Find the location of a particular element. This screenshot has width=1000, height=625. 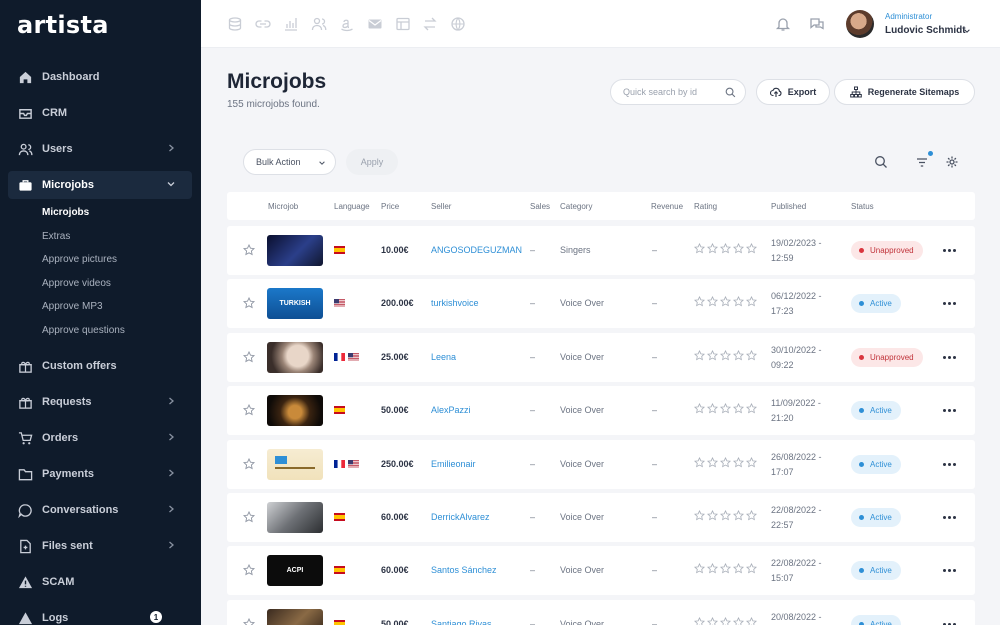

sidebar-item-requests: Requests is located at coordinates (100, 402).